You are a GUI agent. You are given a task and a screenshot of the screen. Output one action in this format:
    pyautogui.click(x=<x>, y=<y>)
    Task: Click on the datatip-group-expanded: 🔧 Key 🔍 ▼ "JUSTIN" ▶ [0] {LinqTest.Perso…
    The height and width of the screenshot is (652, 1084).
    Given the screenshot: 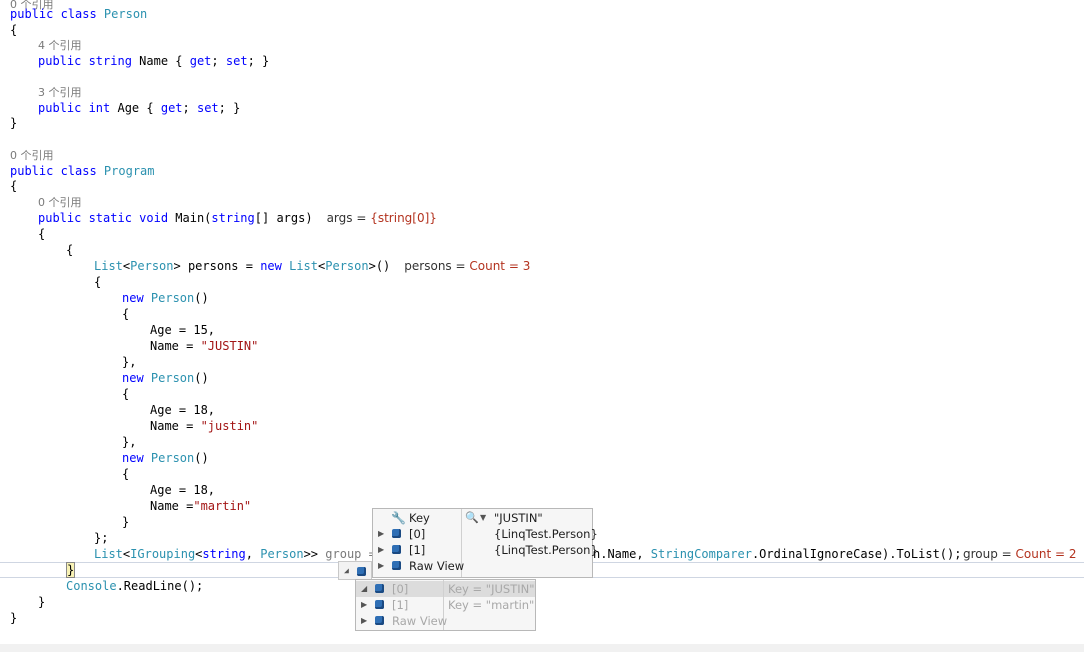 What is the action you would take?
    pyautogui.click(x=485, y=543)
    